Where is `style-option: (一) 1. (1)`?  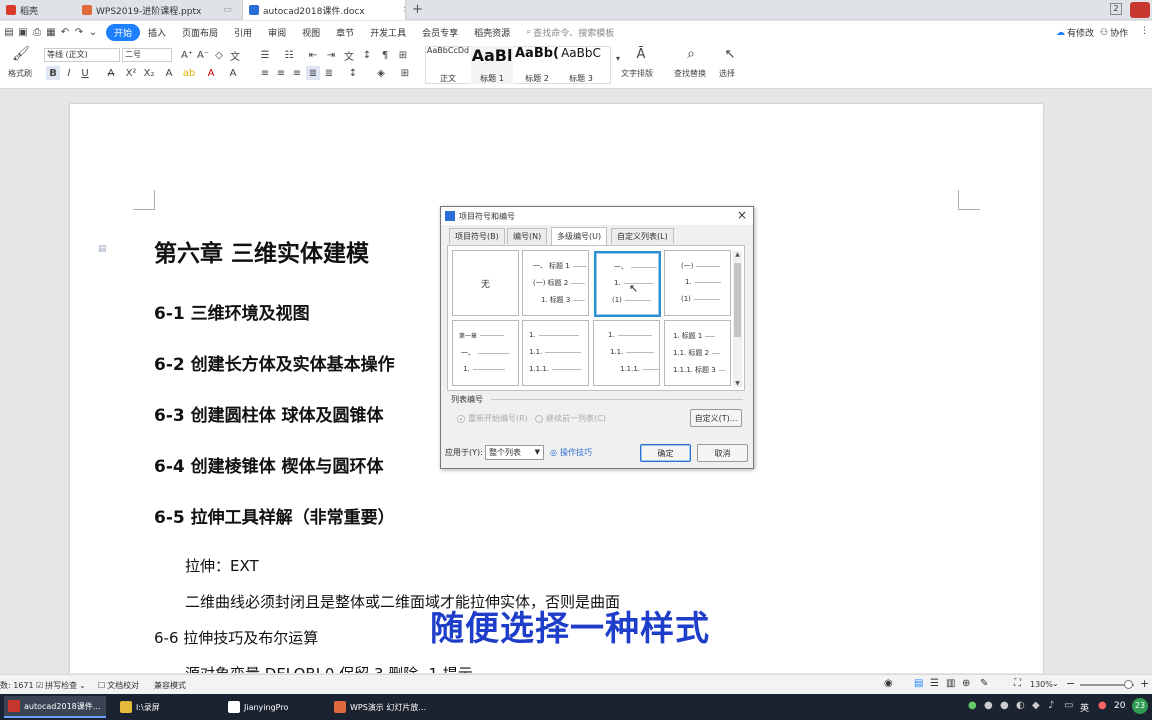
style-option: (一) 1. (1) is located at coordinates (697, 283).